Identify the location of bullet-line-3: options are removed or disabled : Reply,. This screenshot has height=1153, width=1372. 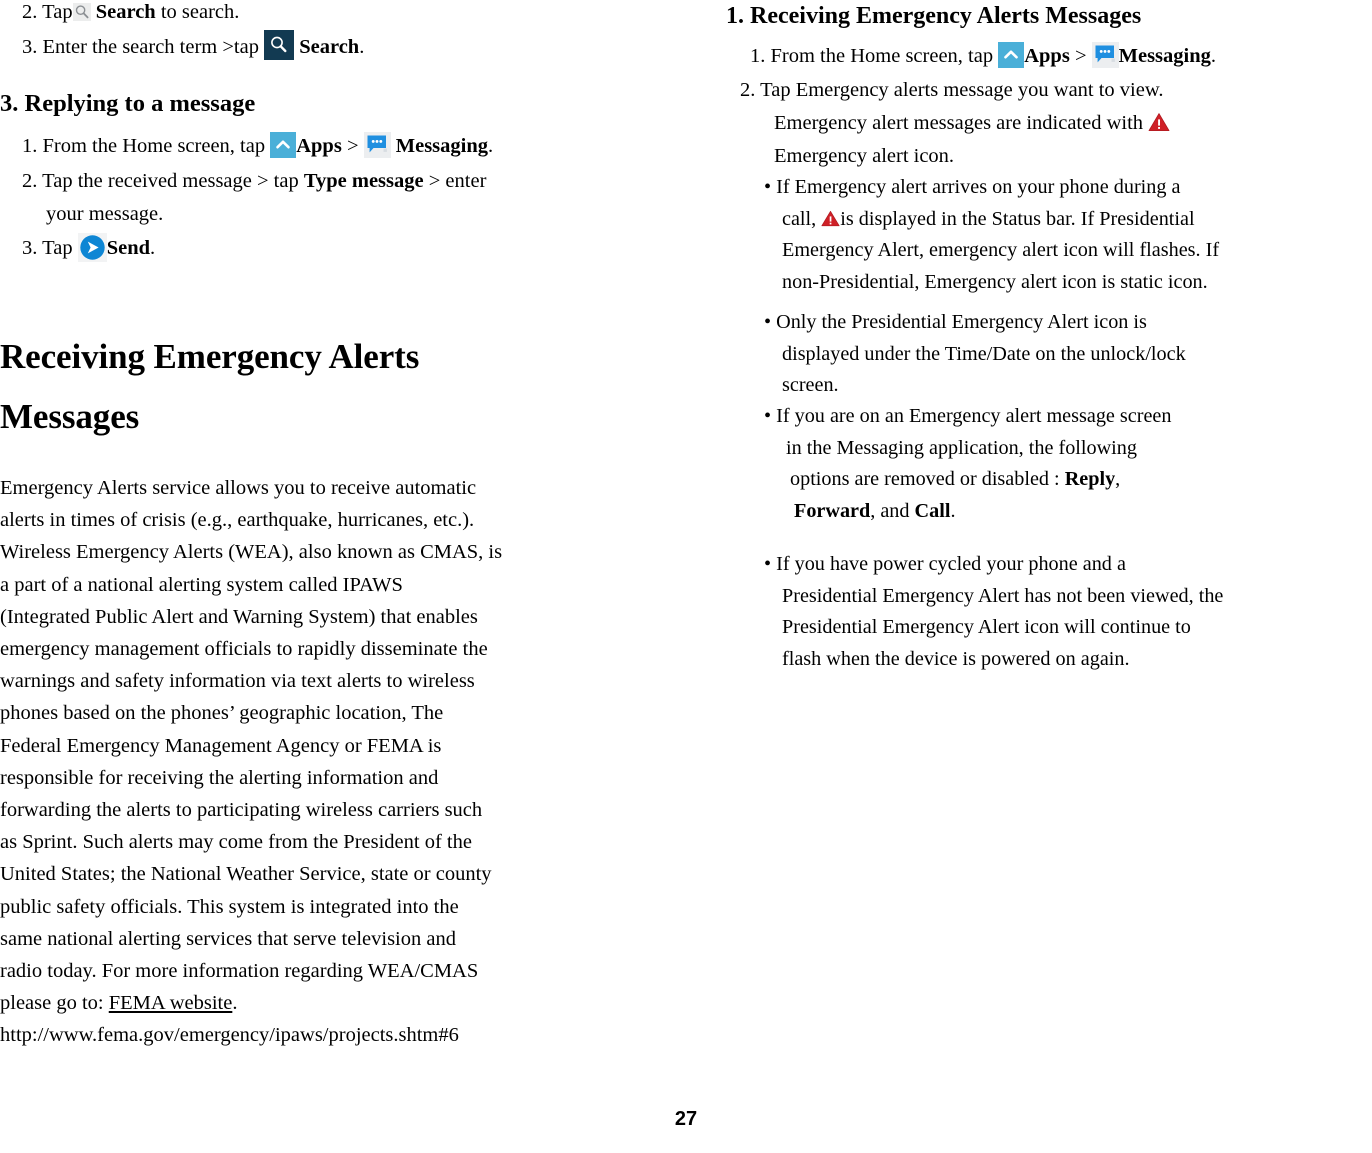
(1068, 480).